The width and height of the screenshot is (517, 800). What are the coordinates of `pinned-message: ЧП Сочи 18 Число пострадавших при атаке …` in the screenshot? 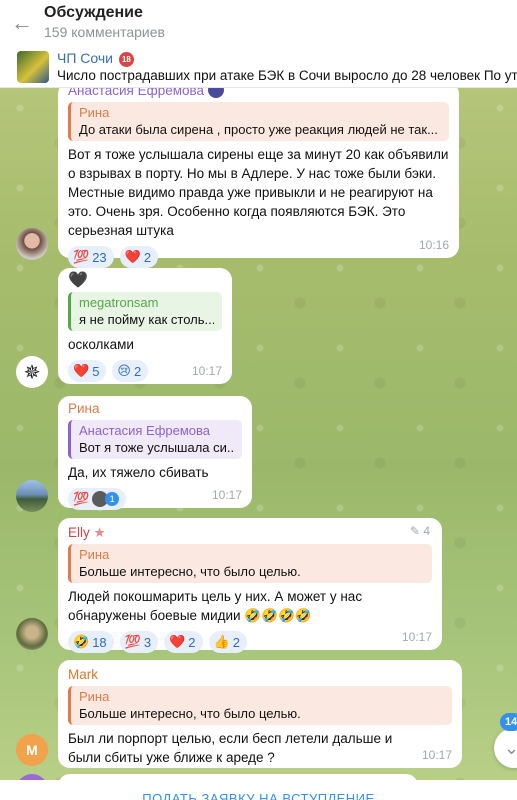 It's located at (258, 67).